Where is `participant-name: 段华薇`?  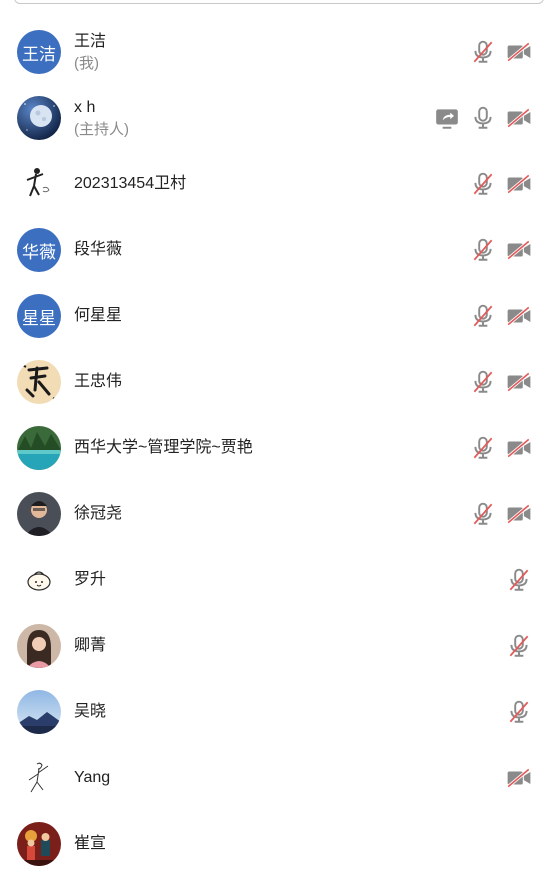
participant-name: 段华薇 is located at coordinates (98, 249).